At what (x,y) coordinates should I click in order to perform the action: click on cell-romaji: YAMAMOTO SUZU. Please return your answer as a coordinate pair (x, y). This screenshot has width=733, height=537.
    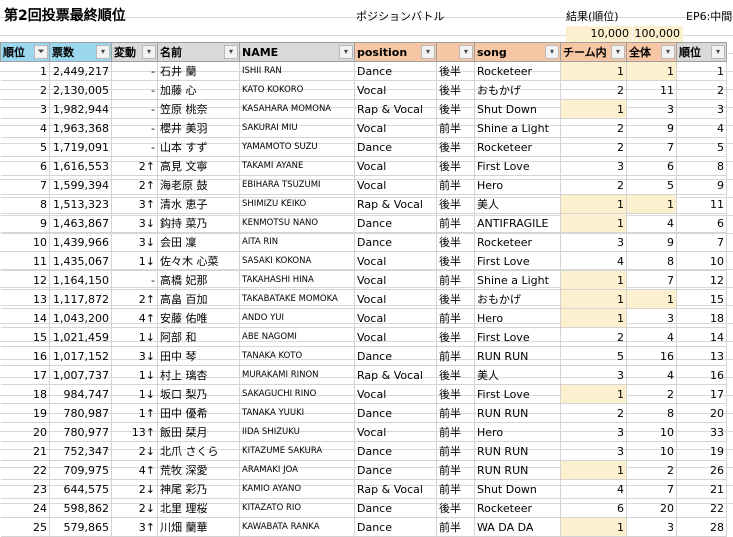
    Looking at the image, I should click on (297, 147).